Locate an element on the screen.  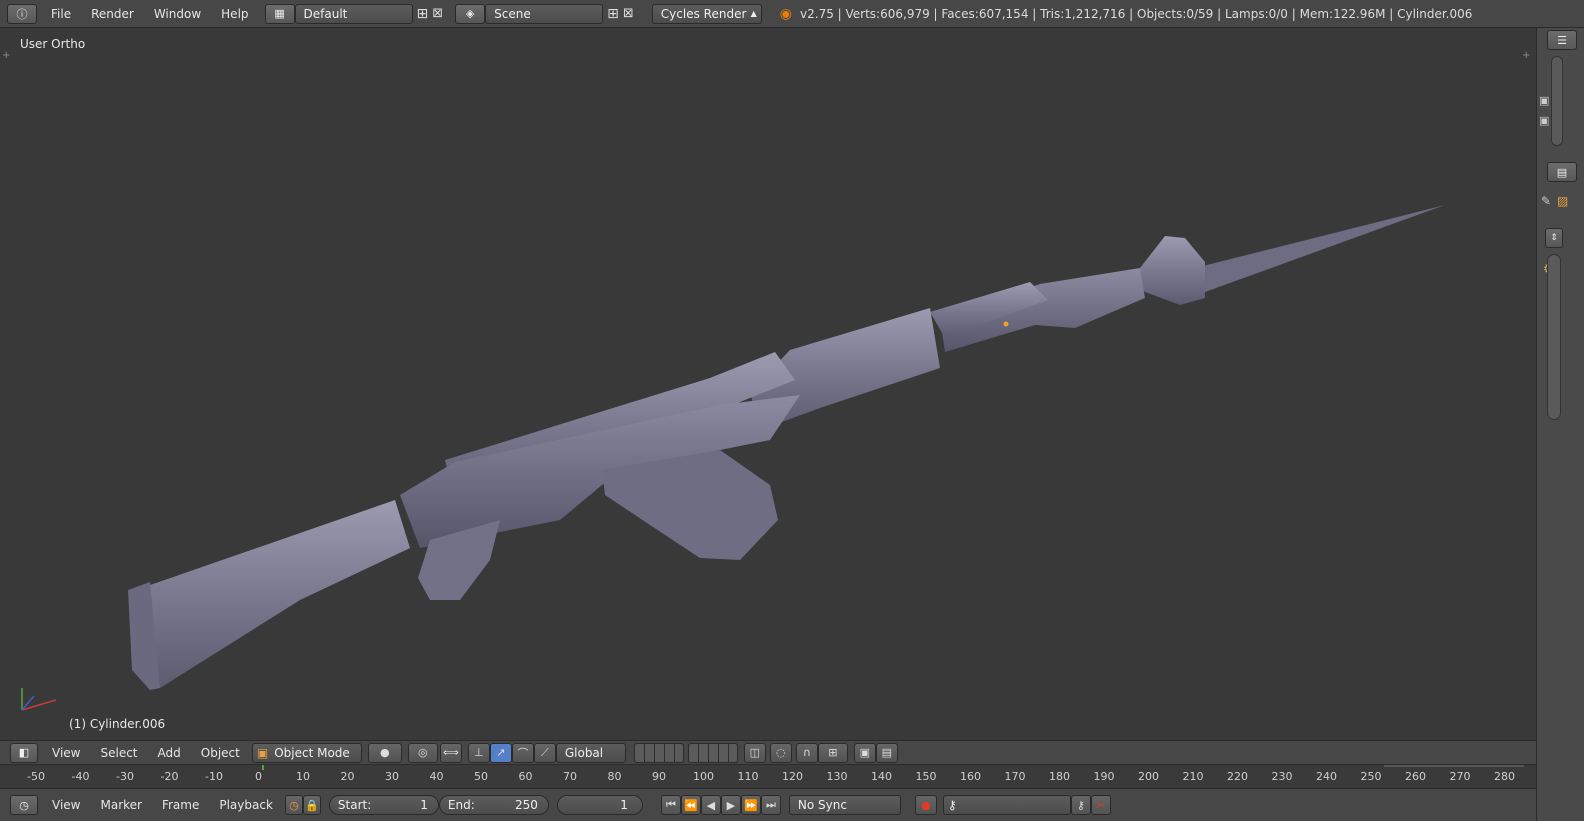
ruler-tick-label: 140 is located at coordinates (881, 776).